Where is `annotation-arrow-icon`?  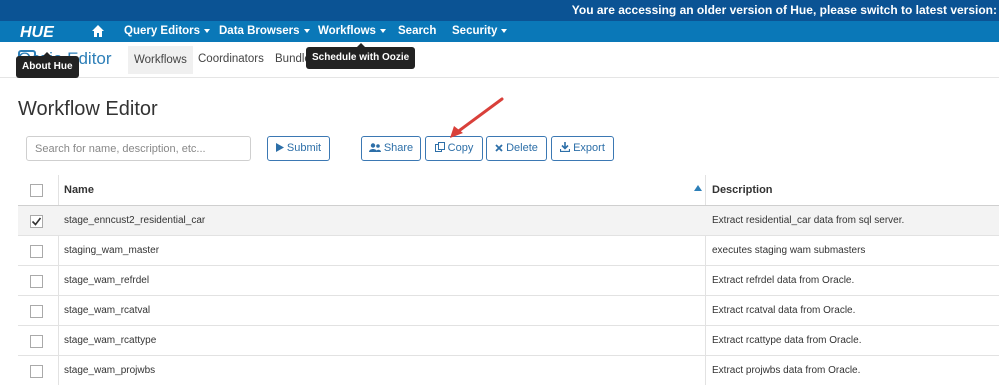
annotation-arrow-icon is located at coordinates (477, 117).